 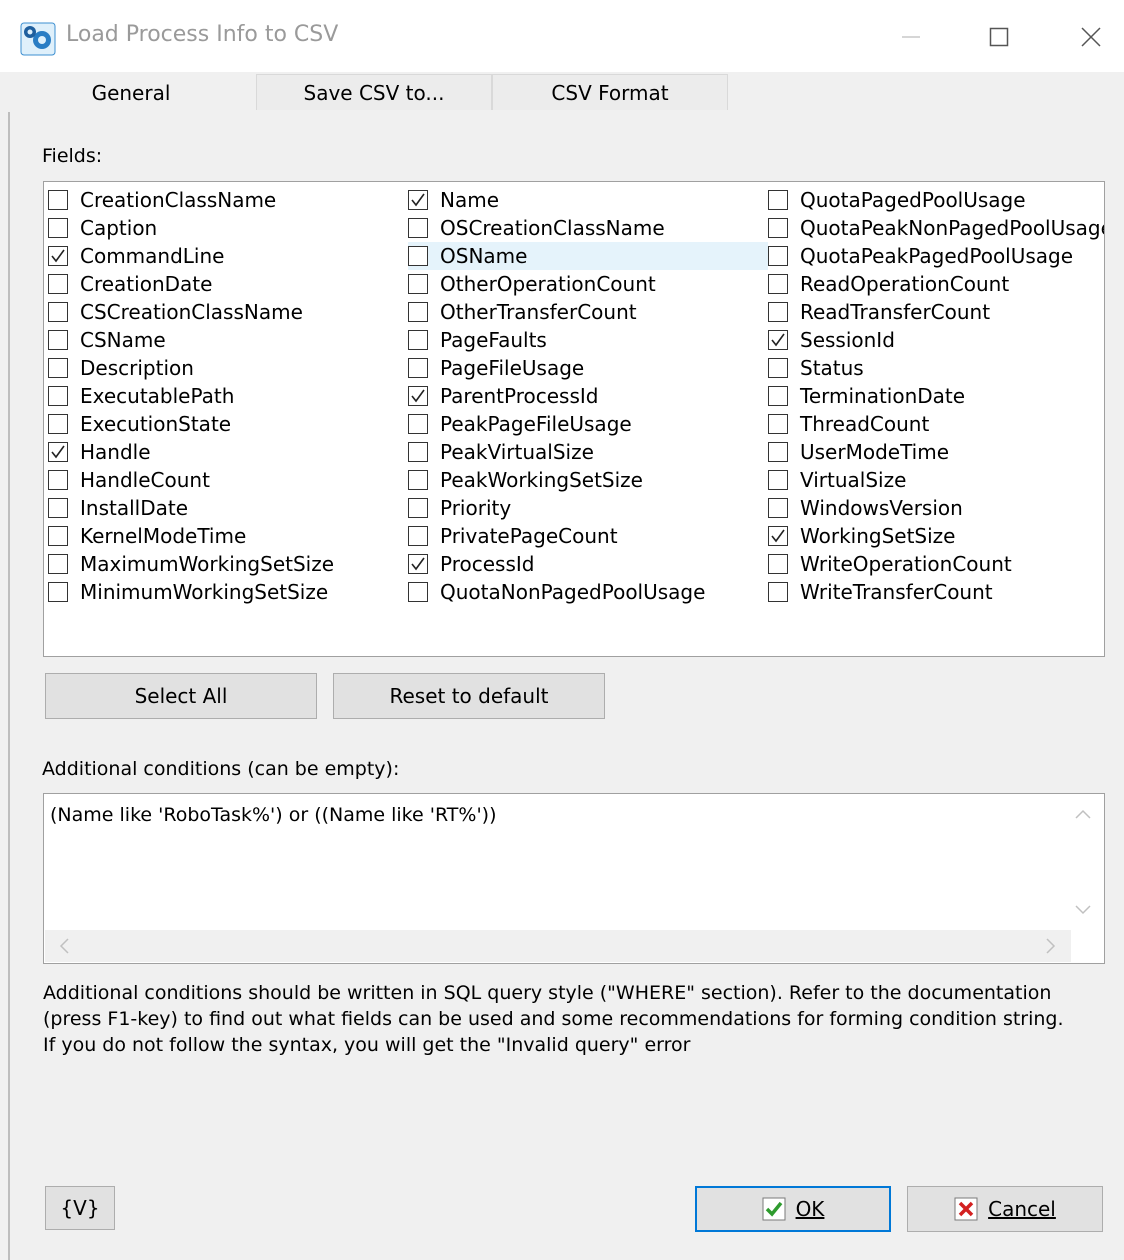 What do you see at coordinates (936, 536) in the screenshot?
I see `field-item: WorkingSetSize` at bounding box center [936, 536].